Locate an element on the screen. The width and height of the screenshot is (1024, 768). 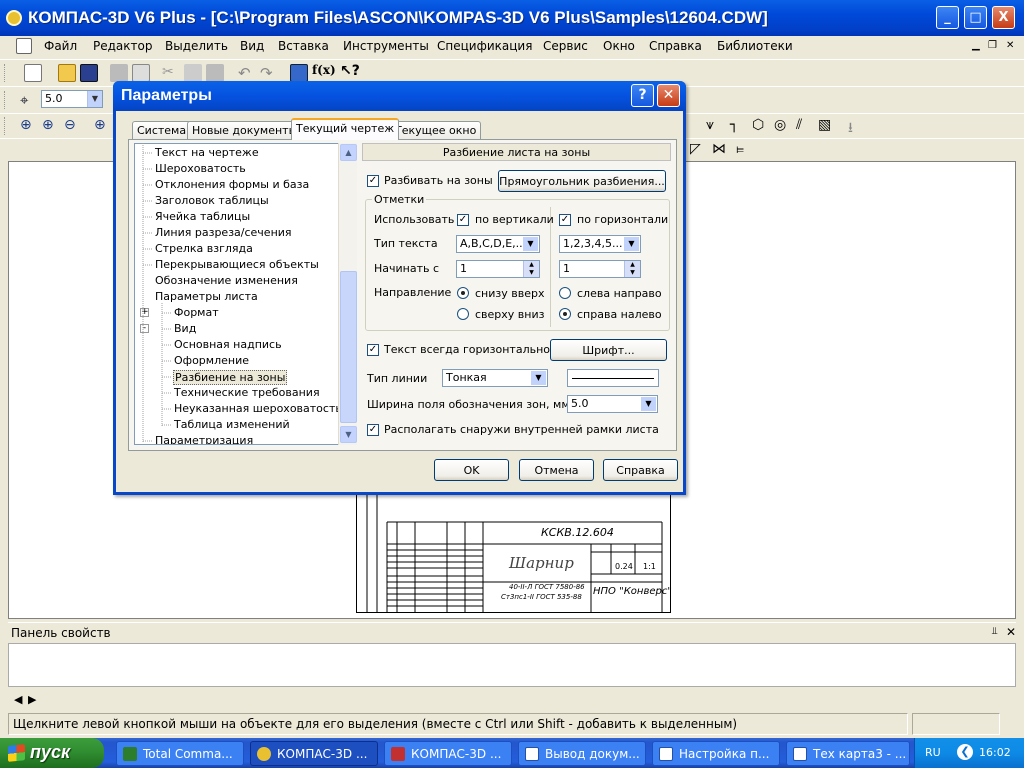
scroll-down-icon: ▼ is located at coordinates (348, 434).